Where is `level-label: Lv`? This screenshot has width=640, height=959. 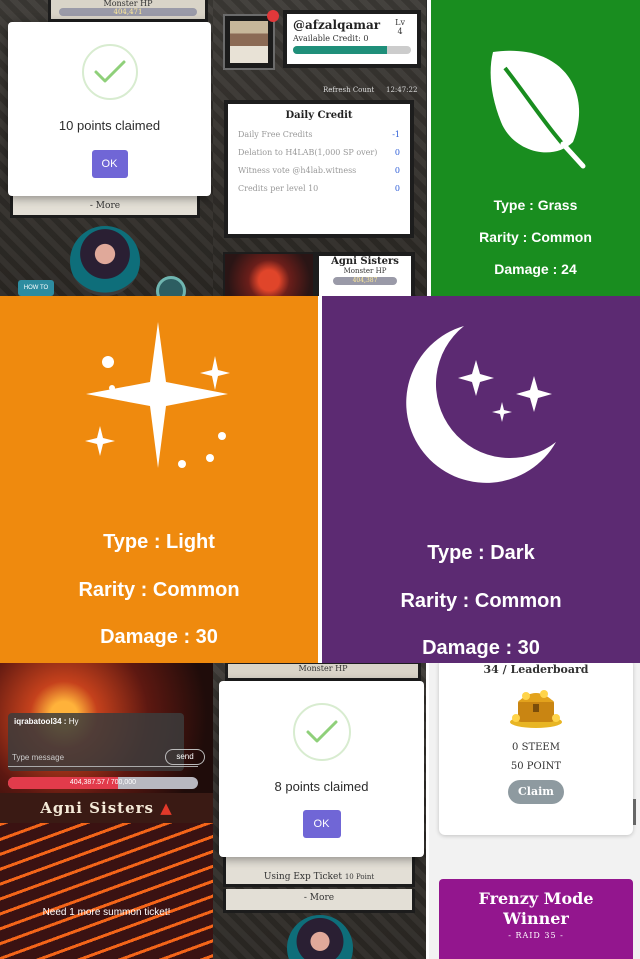 level-label: Lv is located at coordinates (400, 22).